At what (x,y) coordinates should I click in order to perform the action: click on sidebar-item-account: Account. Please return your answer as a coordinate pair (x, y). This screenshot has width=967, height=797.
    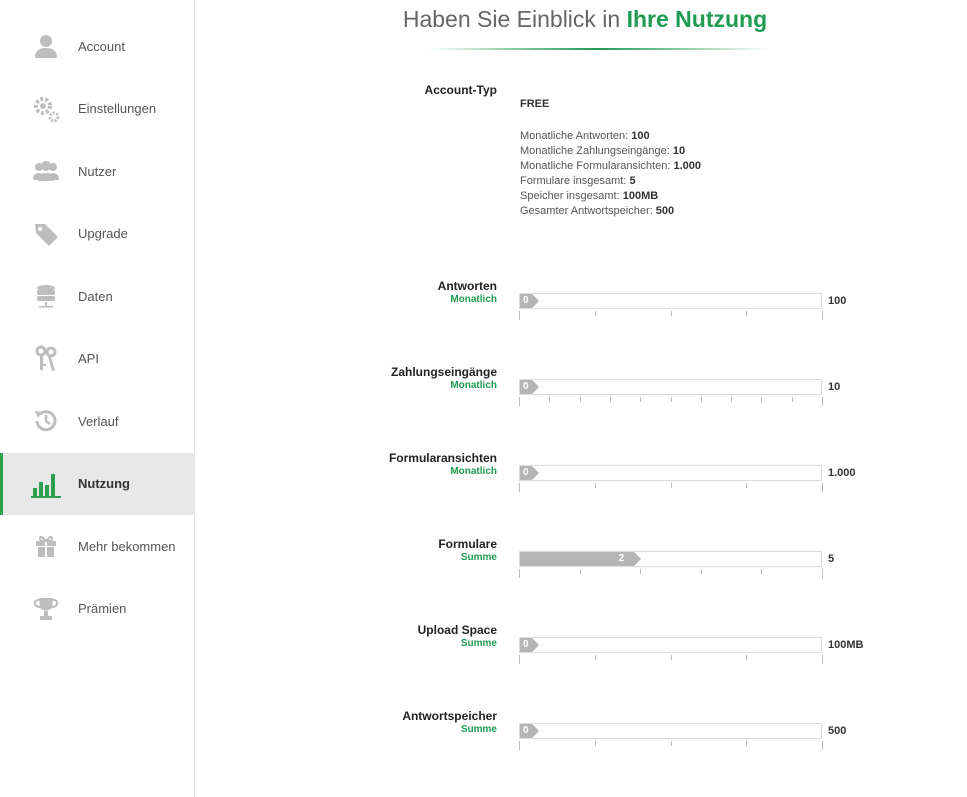
    Looking at the image, I should click on (97, 46).